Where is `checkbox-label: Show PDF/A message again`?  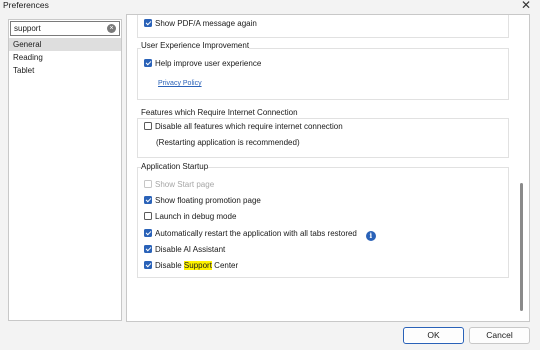 checkbox-label: Show PDF/A message again is located at coordinates (206, 23).